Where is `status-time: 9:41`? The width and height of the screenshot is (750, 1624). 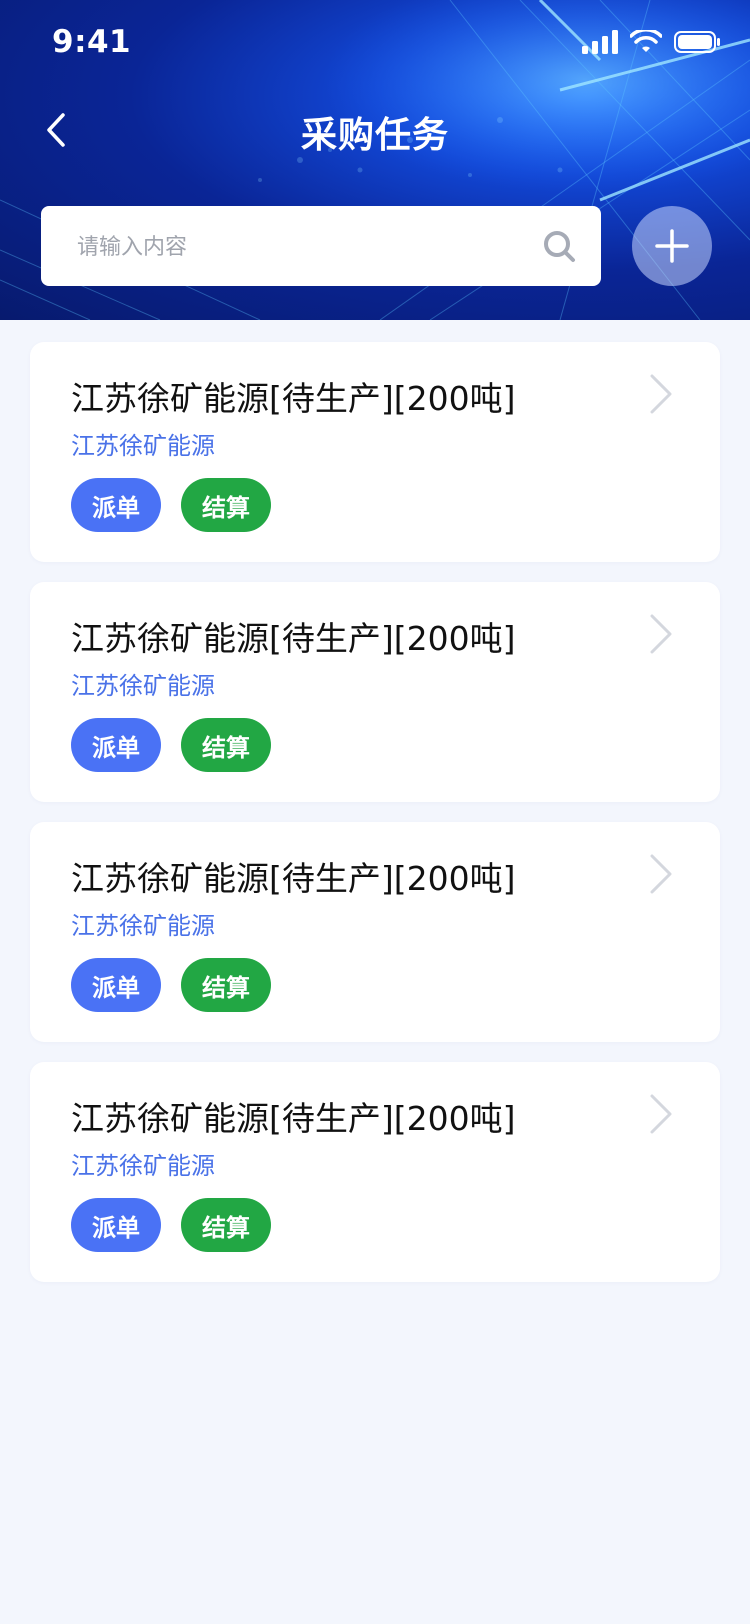 status-time: 9:41 is located at coordinates (92, 42).